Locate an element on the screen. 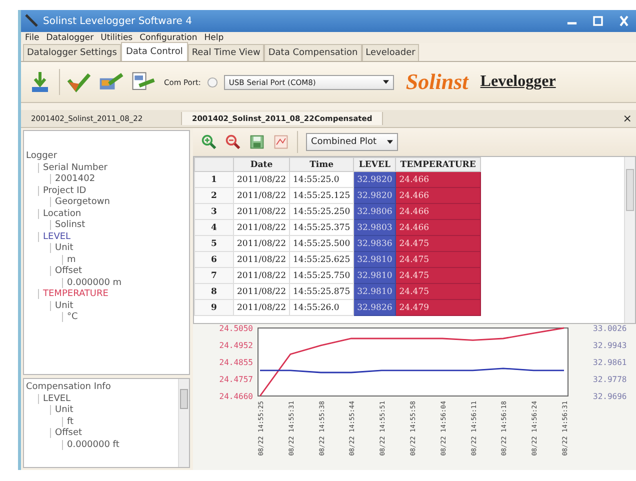  zoom-in-icon is located at coordinates (209, 142).